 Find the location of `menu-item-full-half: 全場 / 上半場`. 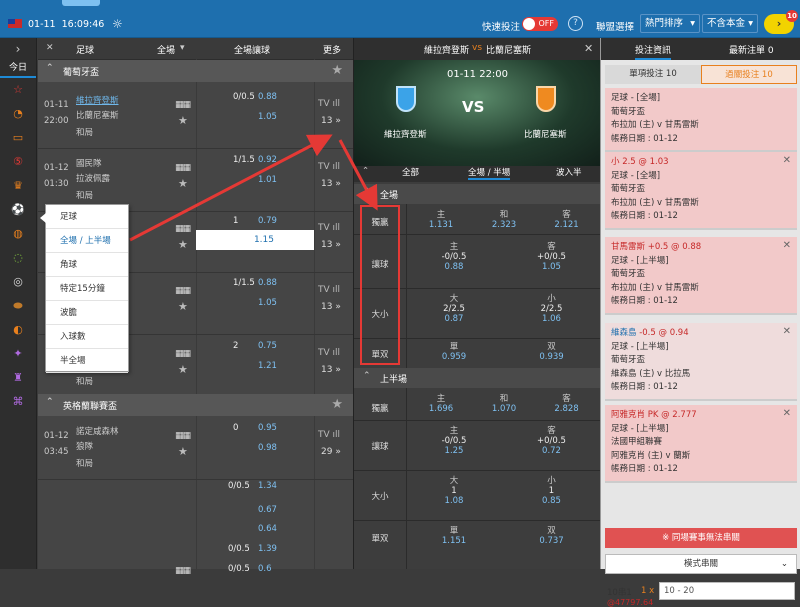

menu-item-full-half: 全場 / 上半場 is located at coordinates (87, 241).